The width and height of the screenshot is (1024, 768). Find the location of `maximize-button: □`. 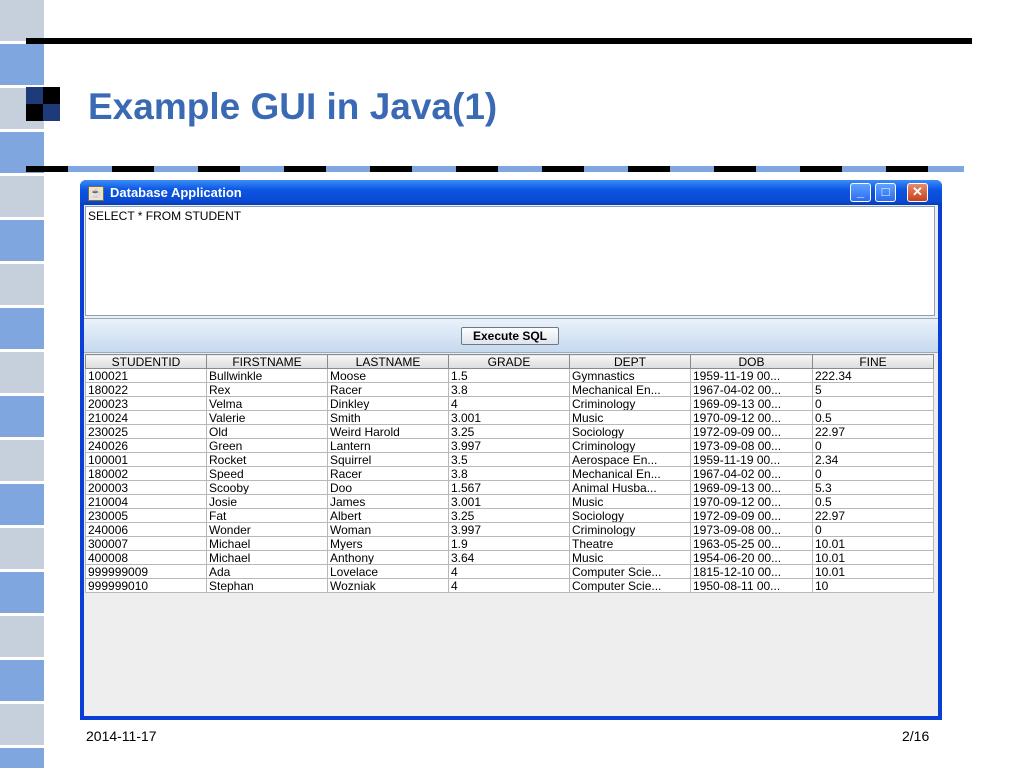

maximize-button: □ is located at coordinates (885, 192).